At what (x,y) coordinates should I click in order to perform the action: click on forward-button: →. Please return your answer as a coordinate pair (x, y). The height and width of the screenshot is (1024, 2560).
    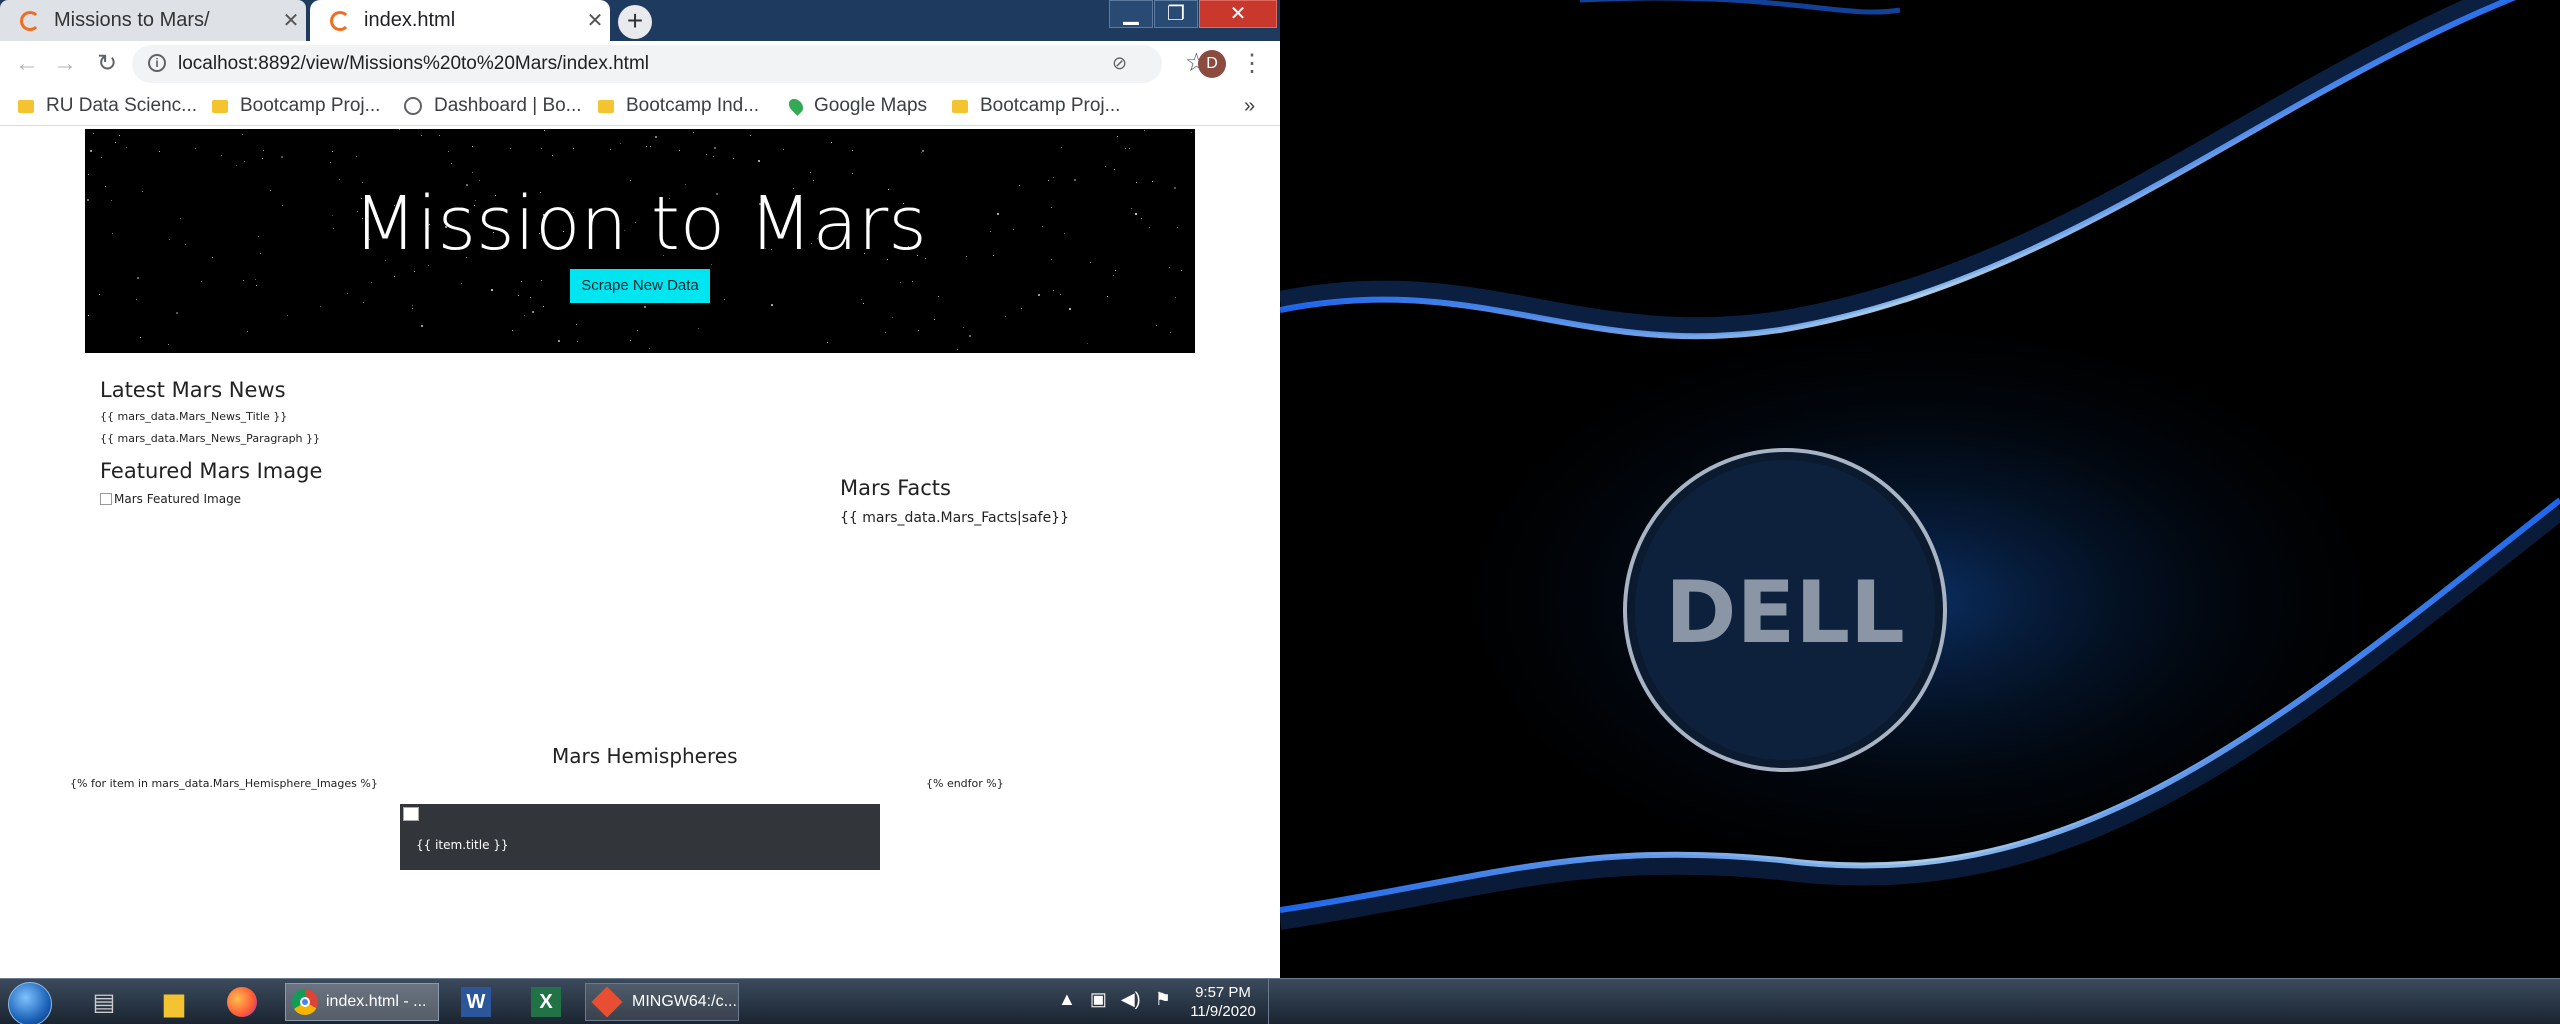
    Looking at the image, I should click on (65, 64).